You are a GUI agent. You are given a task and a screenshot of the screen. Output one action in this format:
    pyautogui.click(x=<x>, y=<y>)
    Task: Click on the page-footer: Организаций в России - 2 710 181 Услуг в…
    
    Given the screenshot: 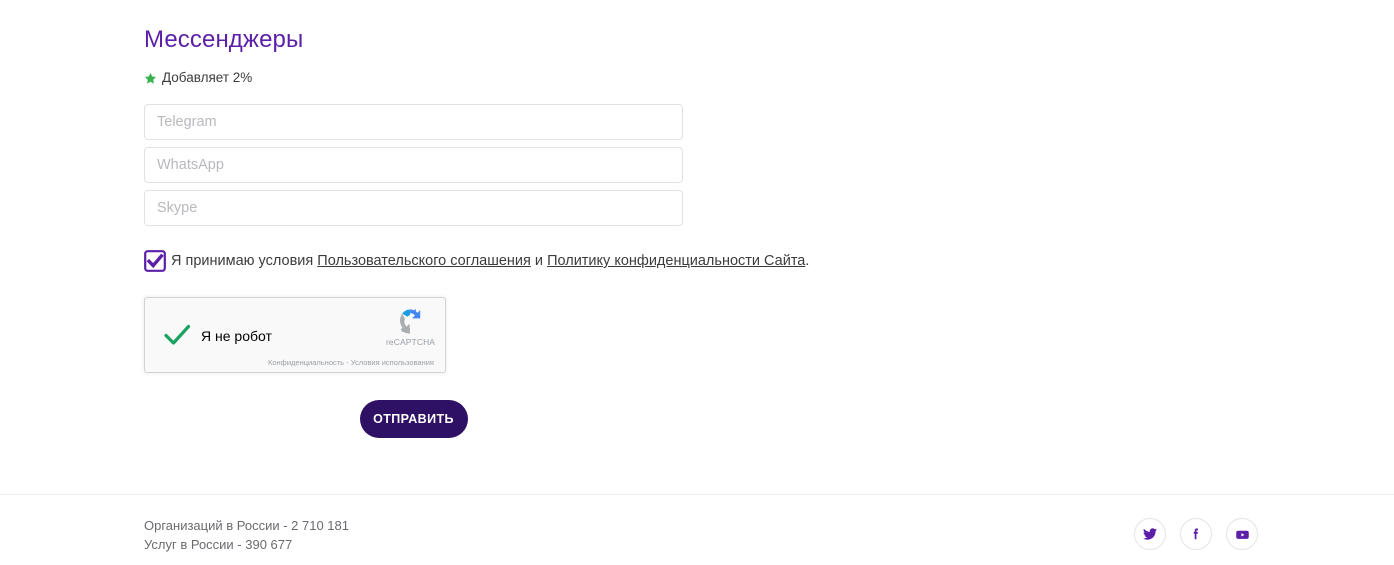 What is the action you would take?
    pyautogui.click(x=697, y=530)
    